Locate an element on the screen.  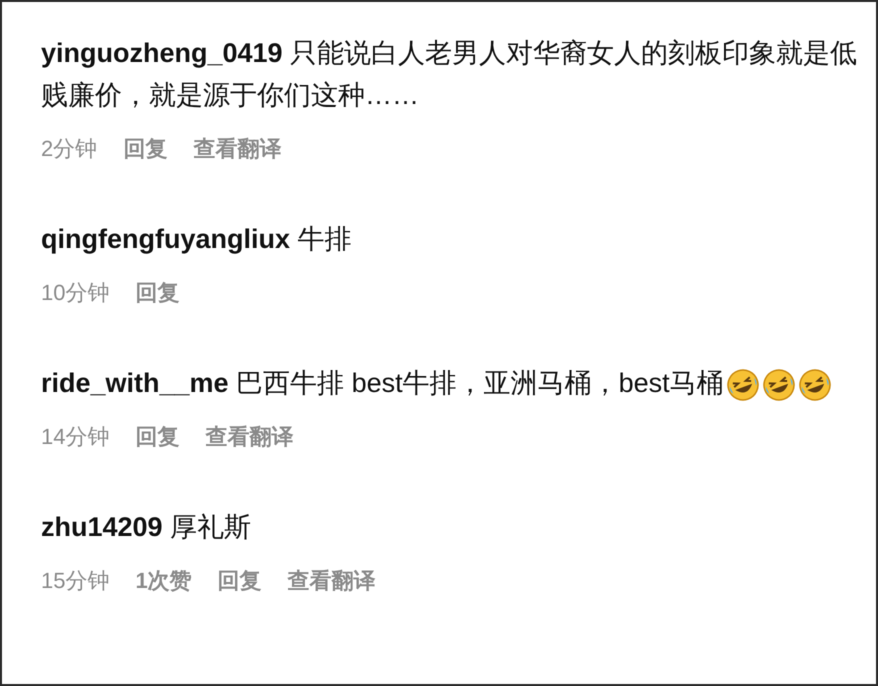
comment-action: 1次赞 is located at coordinates (163, 581).